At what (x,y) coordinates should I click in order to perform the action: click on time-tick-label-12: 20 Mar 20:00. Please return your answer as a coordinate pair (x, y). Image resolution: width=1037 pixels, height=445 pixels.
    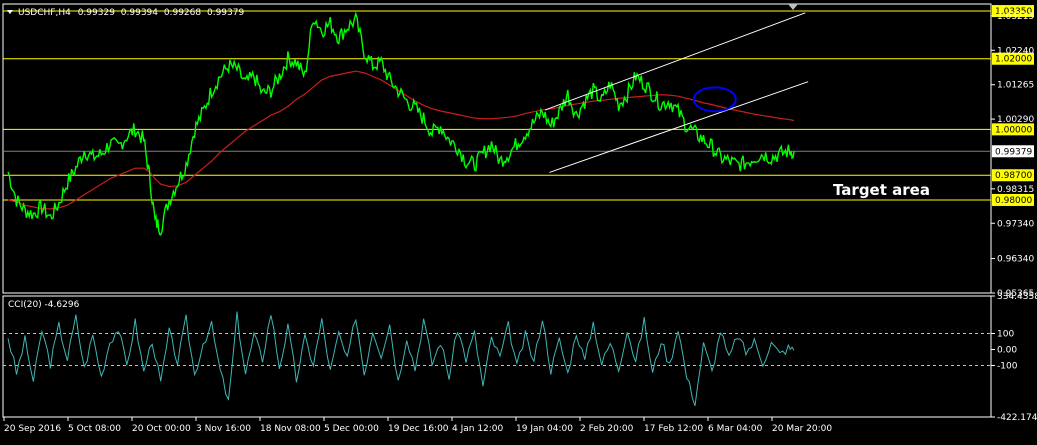
    Looking at the image, I should click on (802, 429).